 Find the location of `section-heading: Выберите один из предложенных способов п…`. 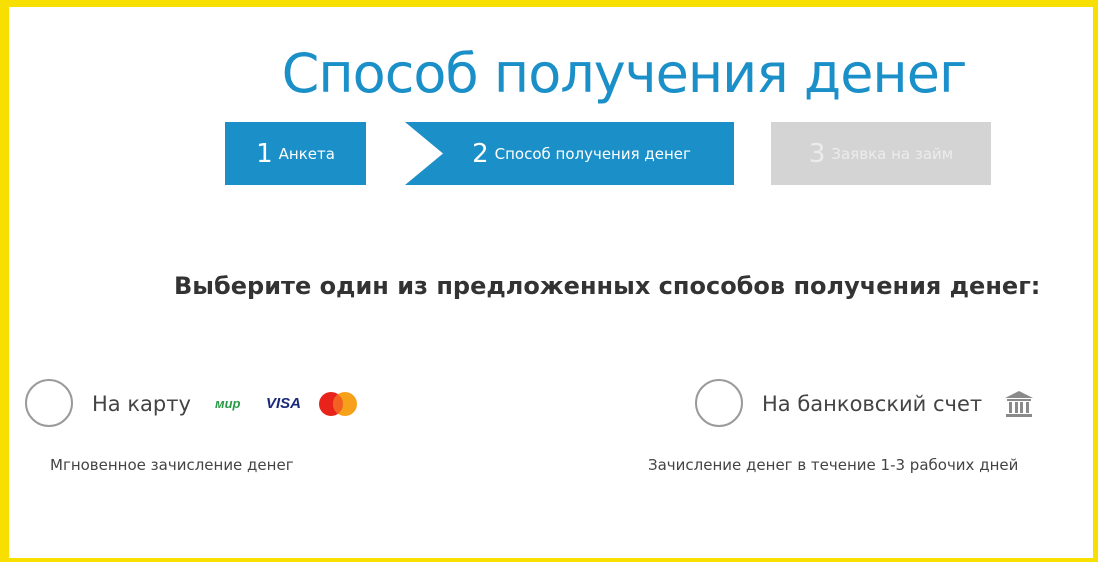

section-heading: Выберите один из предложенных способов п… is located at coordinates (607, 286).